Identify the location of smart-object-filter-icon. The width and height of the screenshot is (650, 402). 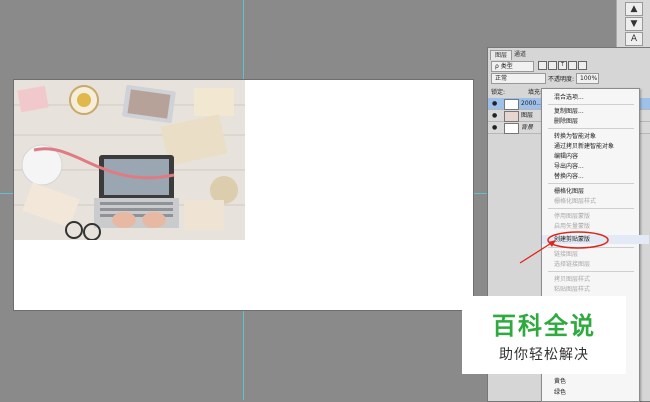
(582, 65).